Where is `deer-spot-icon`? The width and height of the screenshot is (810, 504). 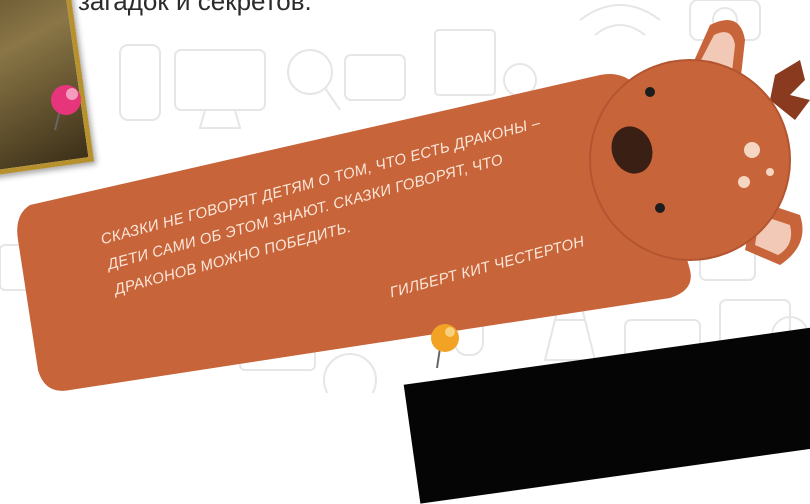
deer-spot-icon is located at coordinates (752, 150).